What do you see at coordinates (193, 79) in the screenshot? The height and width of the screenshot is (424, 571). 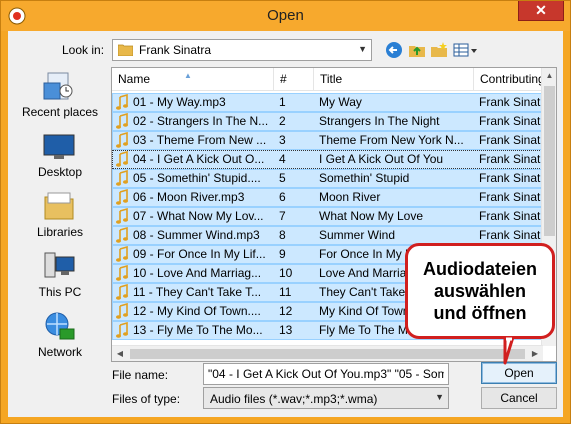 I see `column-name: ▲ Name` at bounding box center [193, 79].